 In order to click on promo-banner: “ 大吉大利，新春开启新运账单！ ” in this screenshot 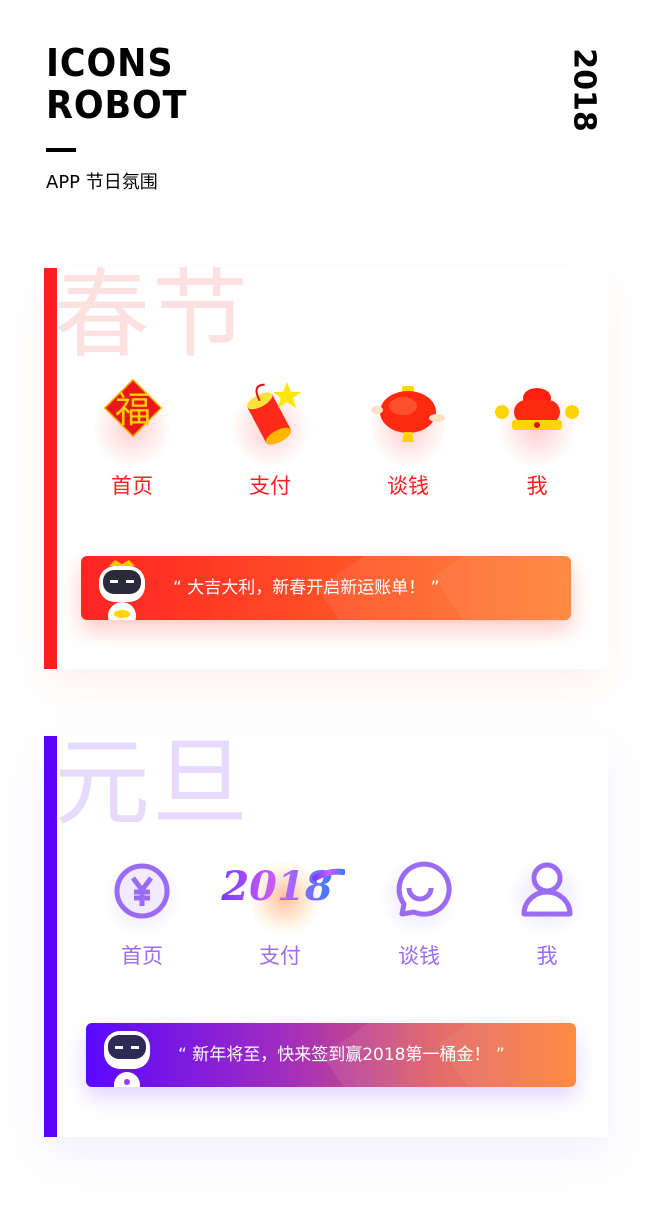, I will do `click(326, 588)`.